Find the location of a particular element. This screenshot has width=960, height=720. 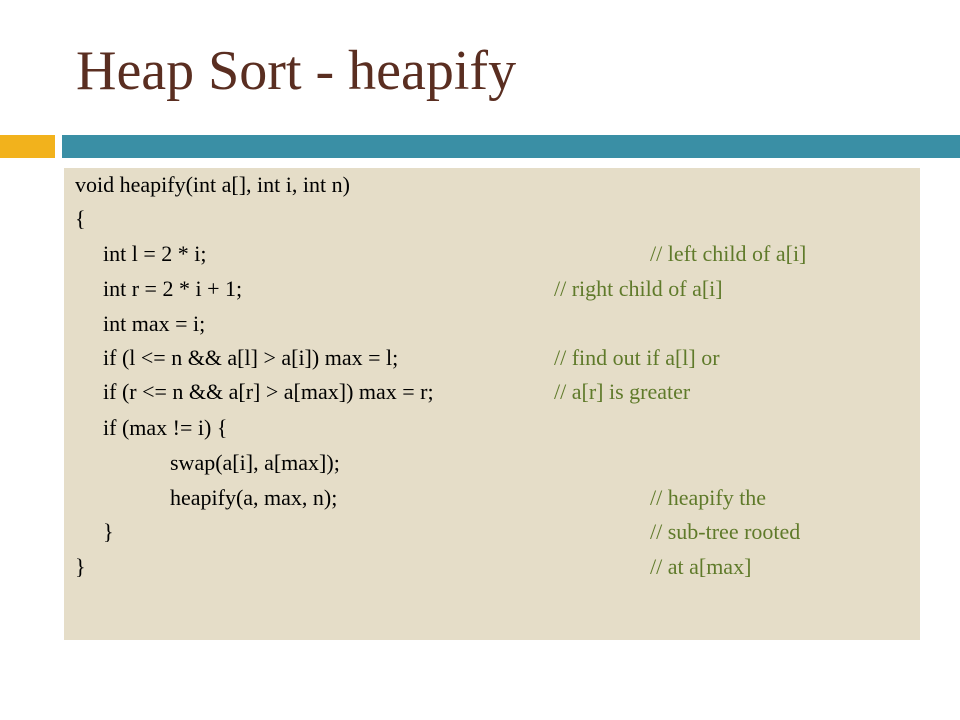

code-text: if (r <= n && a[r] > a[max]) max = r; is located at coordinates (268, 391).